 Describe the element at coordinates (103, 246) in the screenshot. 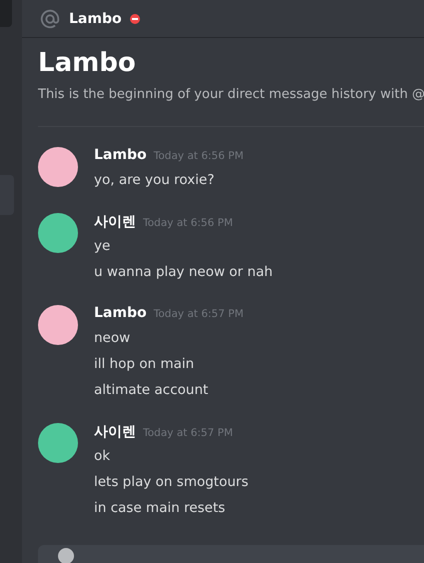

I see `message-text: ye` at that location.